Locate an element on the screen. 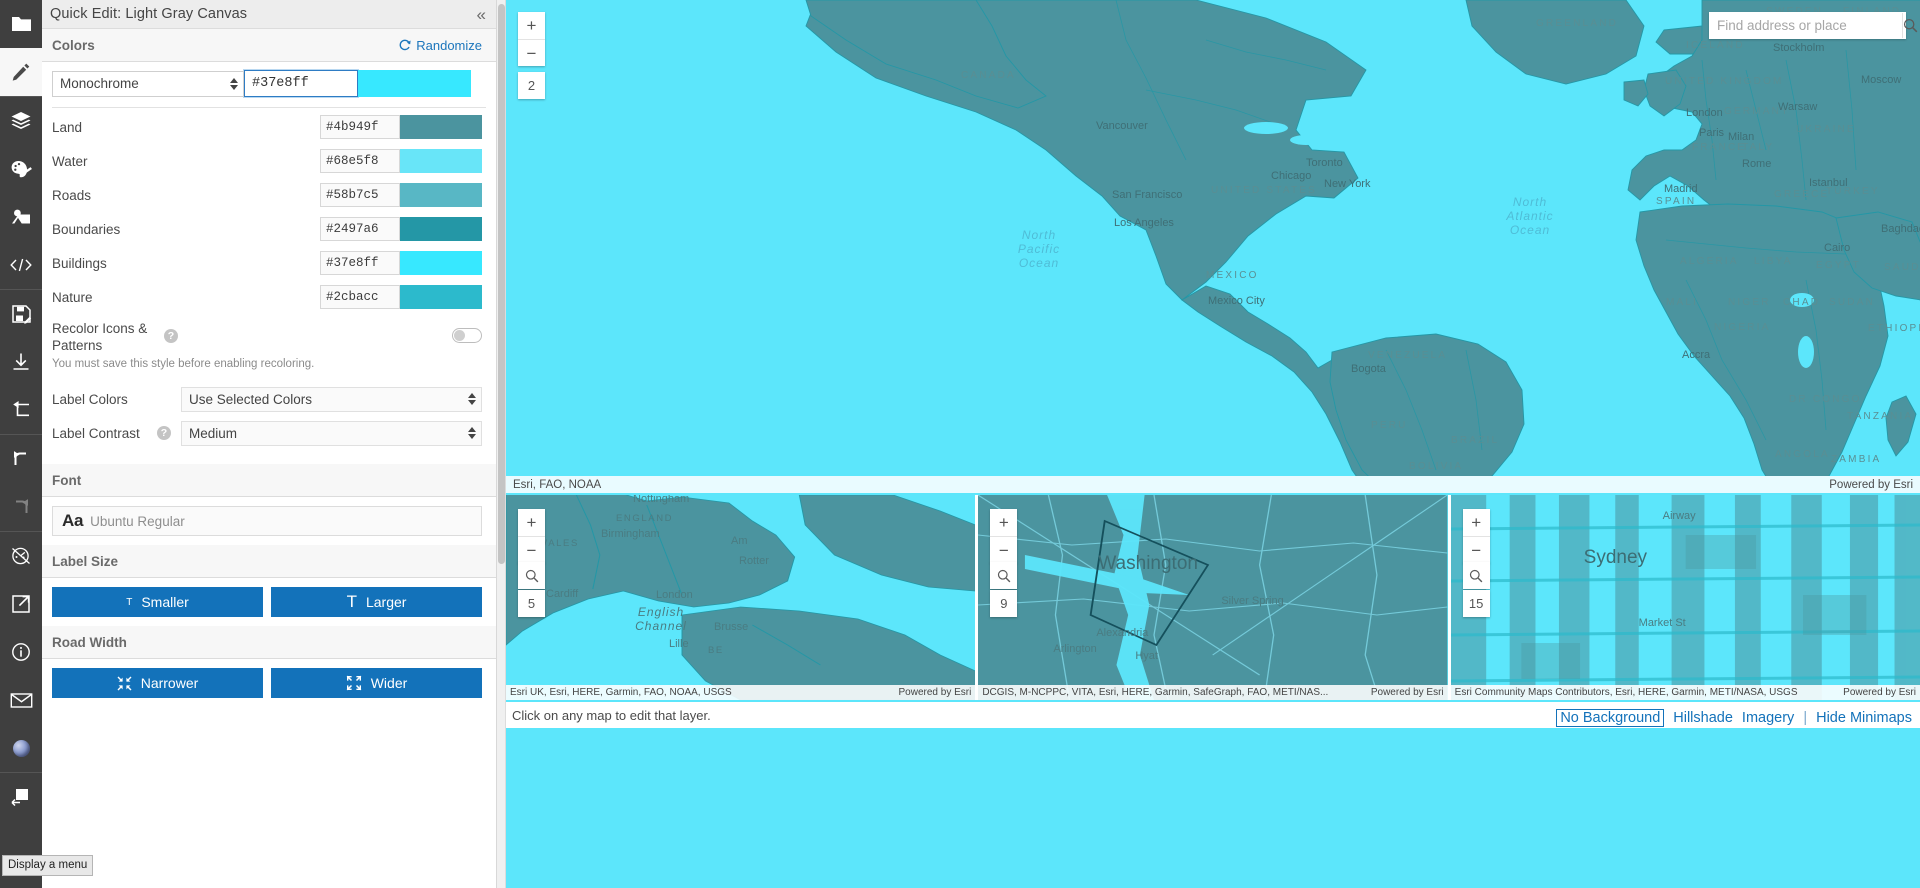 The image size is (1920, 888). background-option-no-background: No Background is located at coordinates (1610, 718).